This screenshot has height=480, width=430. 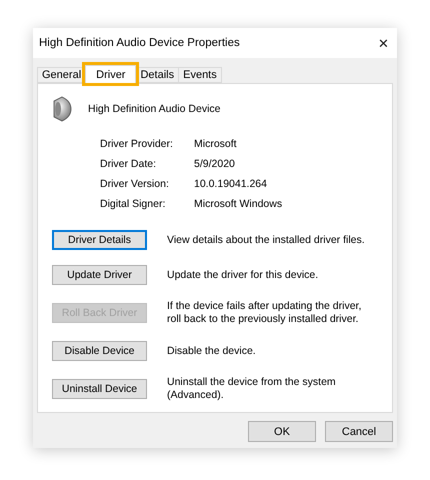 I want to click on property-value: Microsoft Windows, so click(x=239, y=204).